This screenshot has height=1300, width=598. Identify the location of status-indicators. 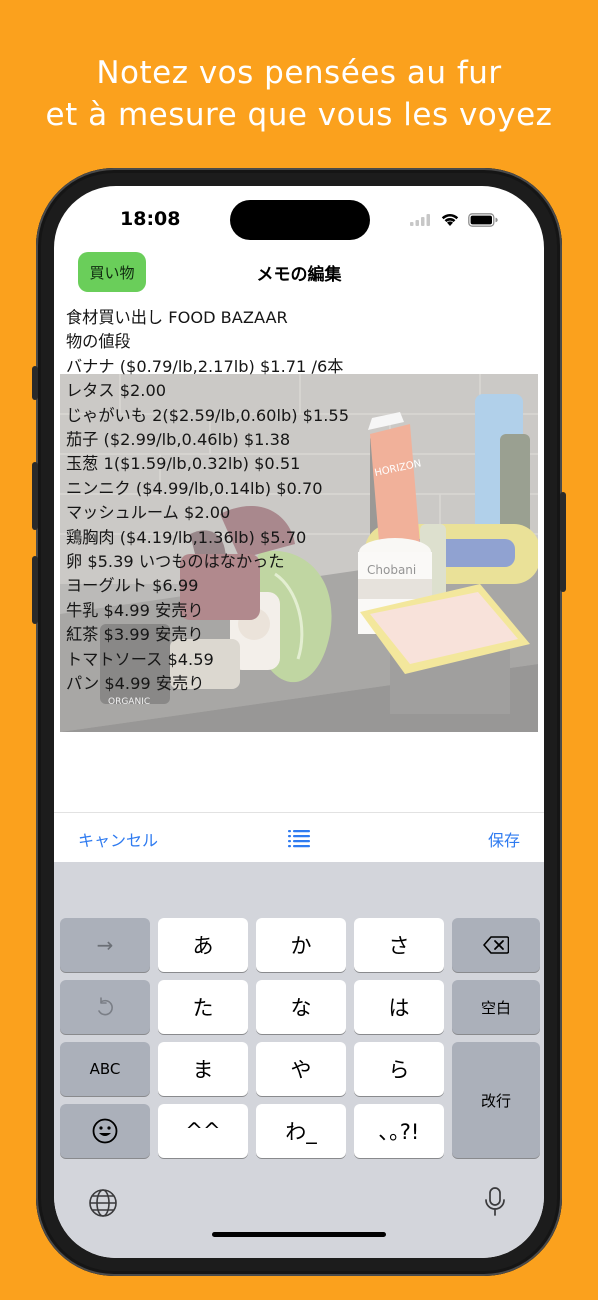
(454, 219).